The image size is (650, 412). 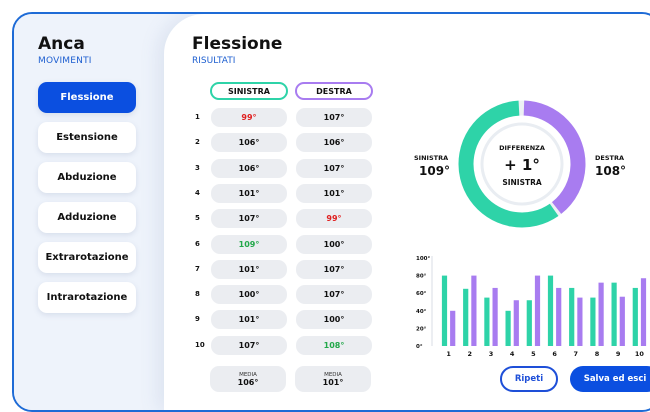 What do you see at coordinates (334, 143) in the screenshot?
I see `right-value-cell: 106°` at bounding box center [334, 143].